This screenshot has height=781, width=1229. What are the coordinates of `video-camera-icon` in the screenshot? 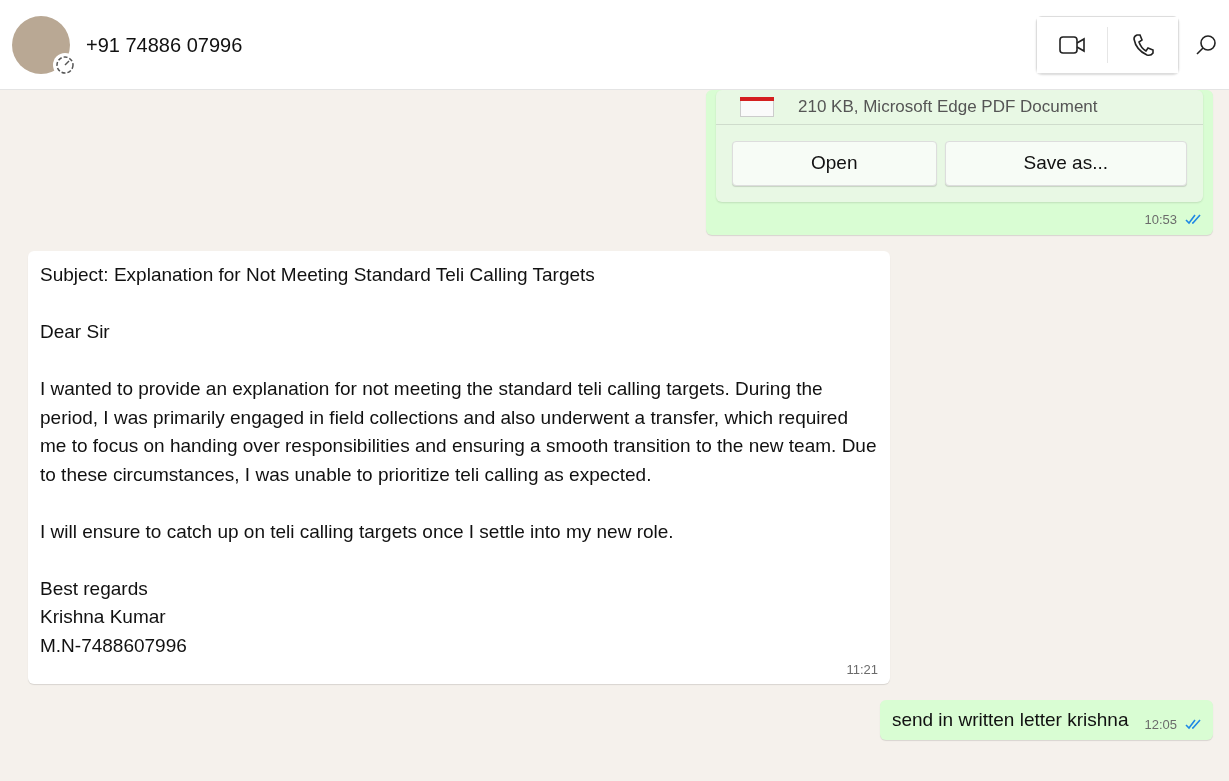 It's located at (1072, 45).